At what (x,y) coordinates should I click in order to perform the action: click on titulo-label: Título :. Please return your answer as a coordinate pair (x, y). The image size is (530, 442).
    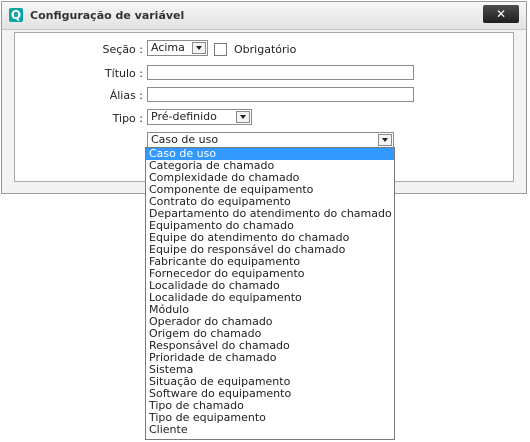
    Looking at the image, I should click on (123, 73).